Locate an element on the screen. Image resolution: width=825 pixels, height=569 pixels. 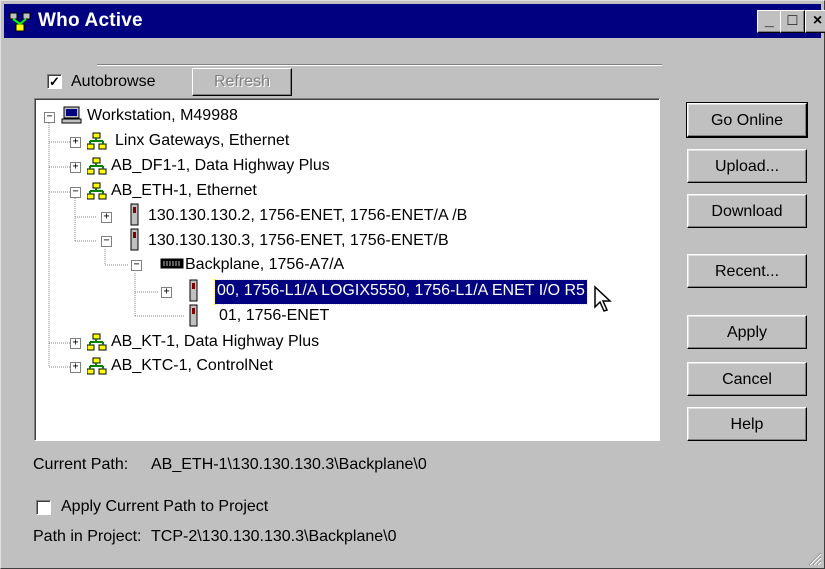
mouse-cursor-icon is located at coordinates (603, 298).